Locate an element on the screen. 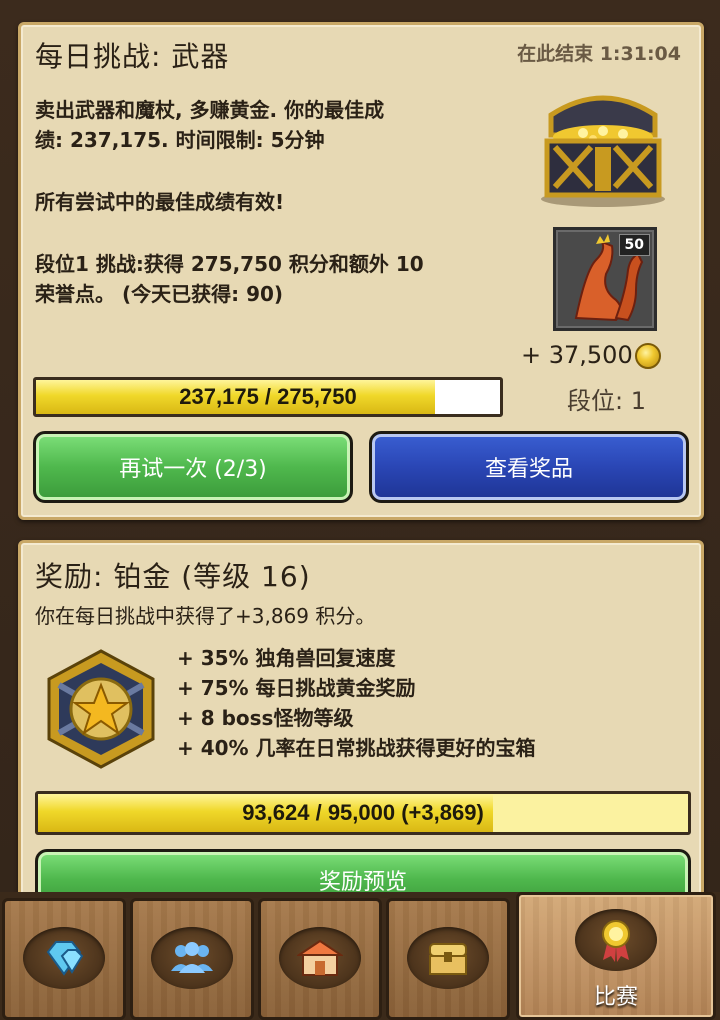  chest-icon is located at coordinates (448, 959).